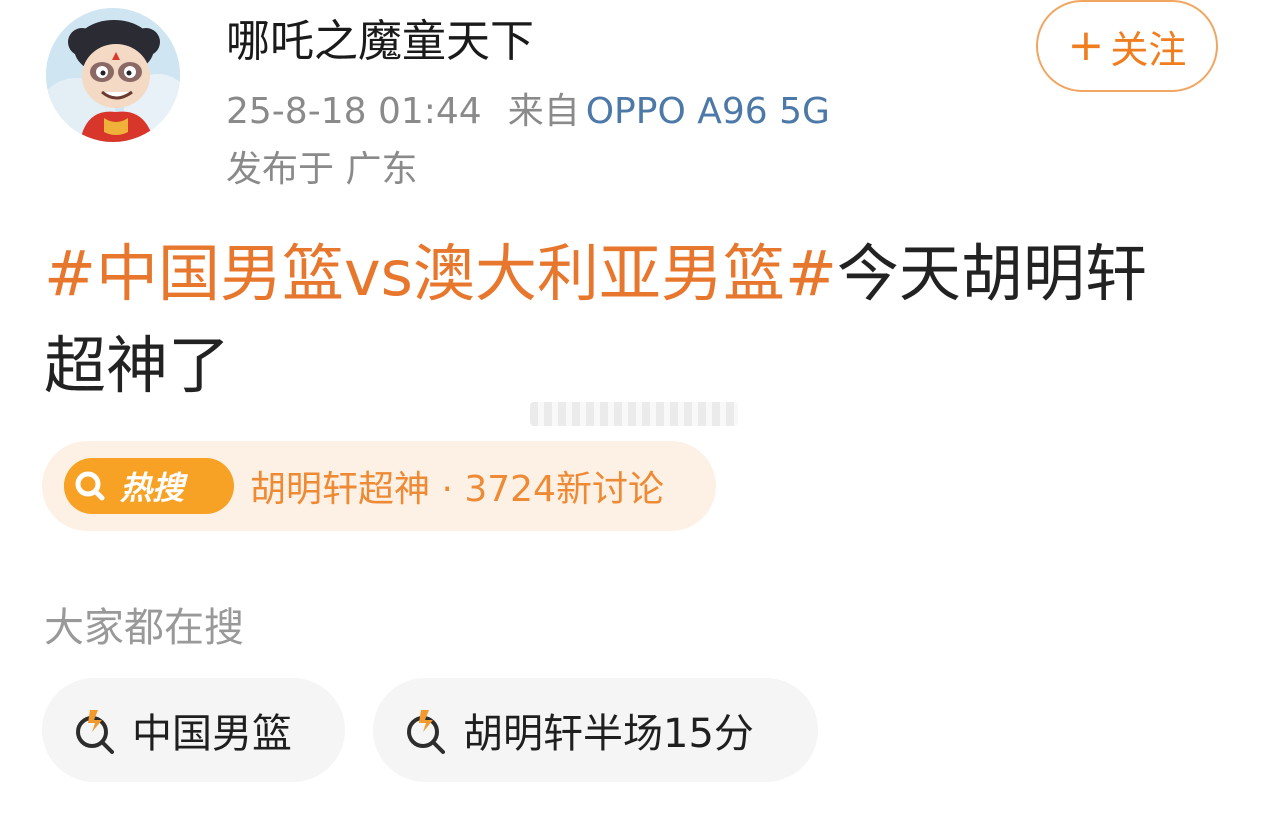 This screenshot has height=821, width=1264. What do you see at coordinates (608, 734) in the screenshot?
I see `suggestion-label: 胡明轩半场15分` at bounding box center [608, 734].